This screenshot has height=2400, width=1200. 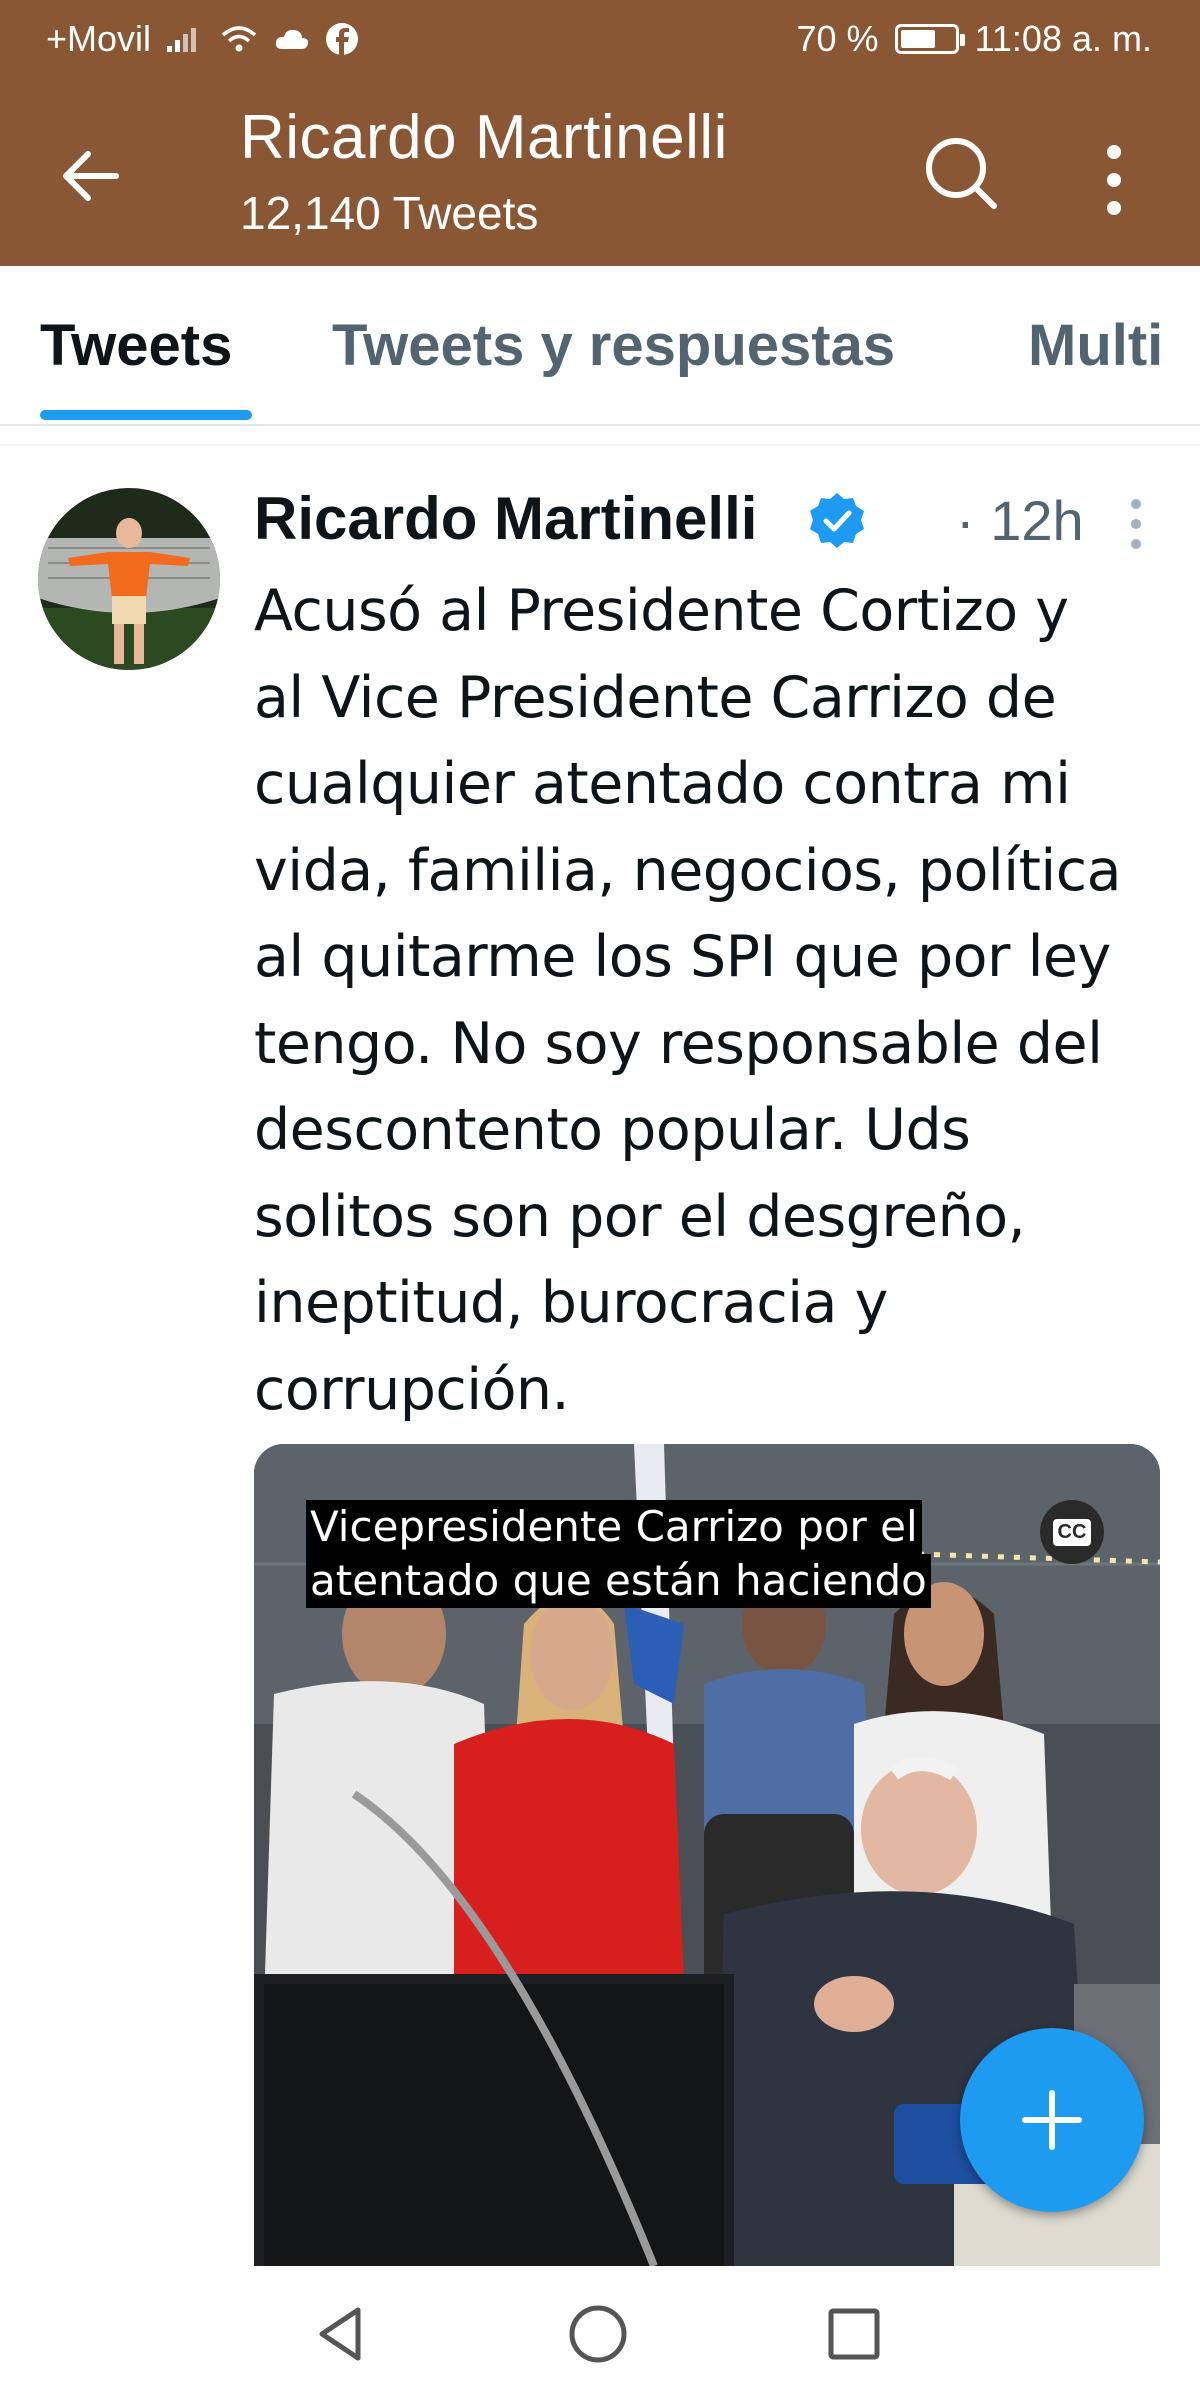 I want to click on signal-icon, so click(x=185, y=39).